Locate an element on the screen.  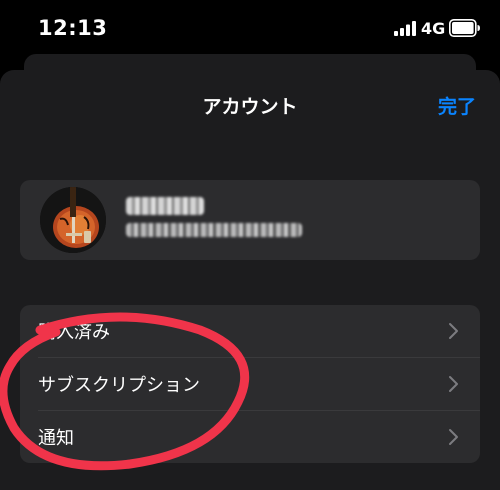
cellular-signal-icon is located at coordinates (405, 28).